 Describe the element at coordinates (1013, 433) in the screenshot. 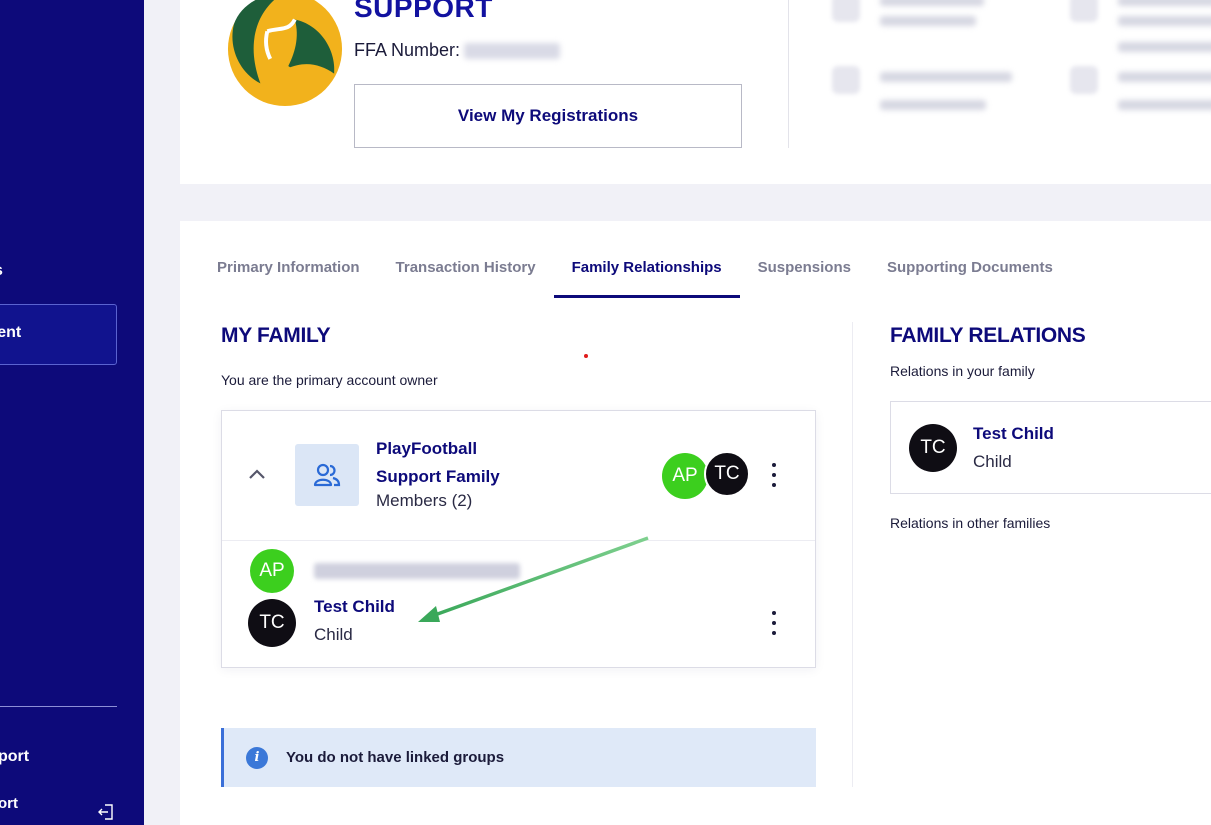

I see `relation-name: Test Child` at that location.